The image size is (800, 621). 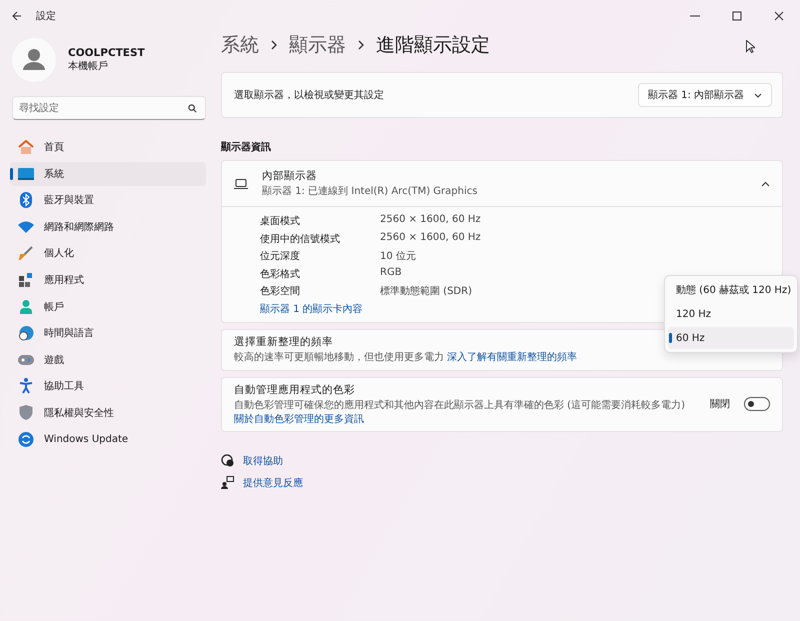 What do you see at coordinates (280, 274) in the screenshot?
I see `info-label: 色彩格式` at bounding box center [280, 274].